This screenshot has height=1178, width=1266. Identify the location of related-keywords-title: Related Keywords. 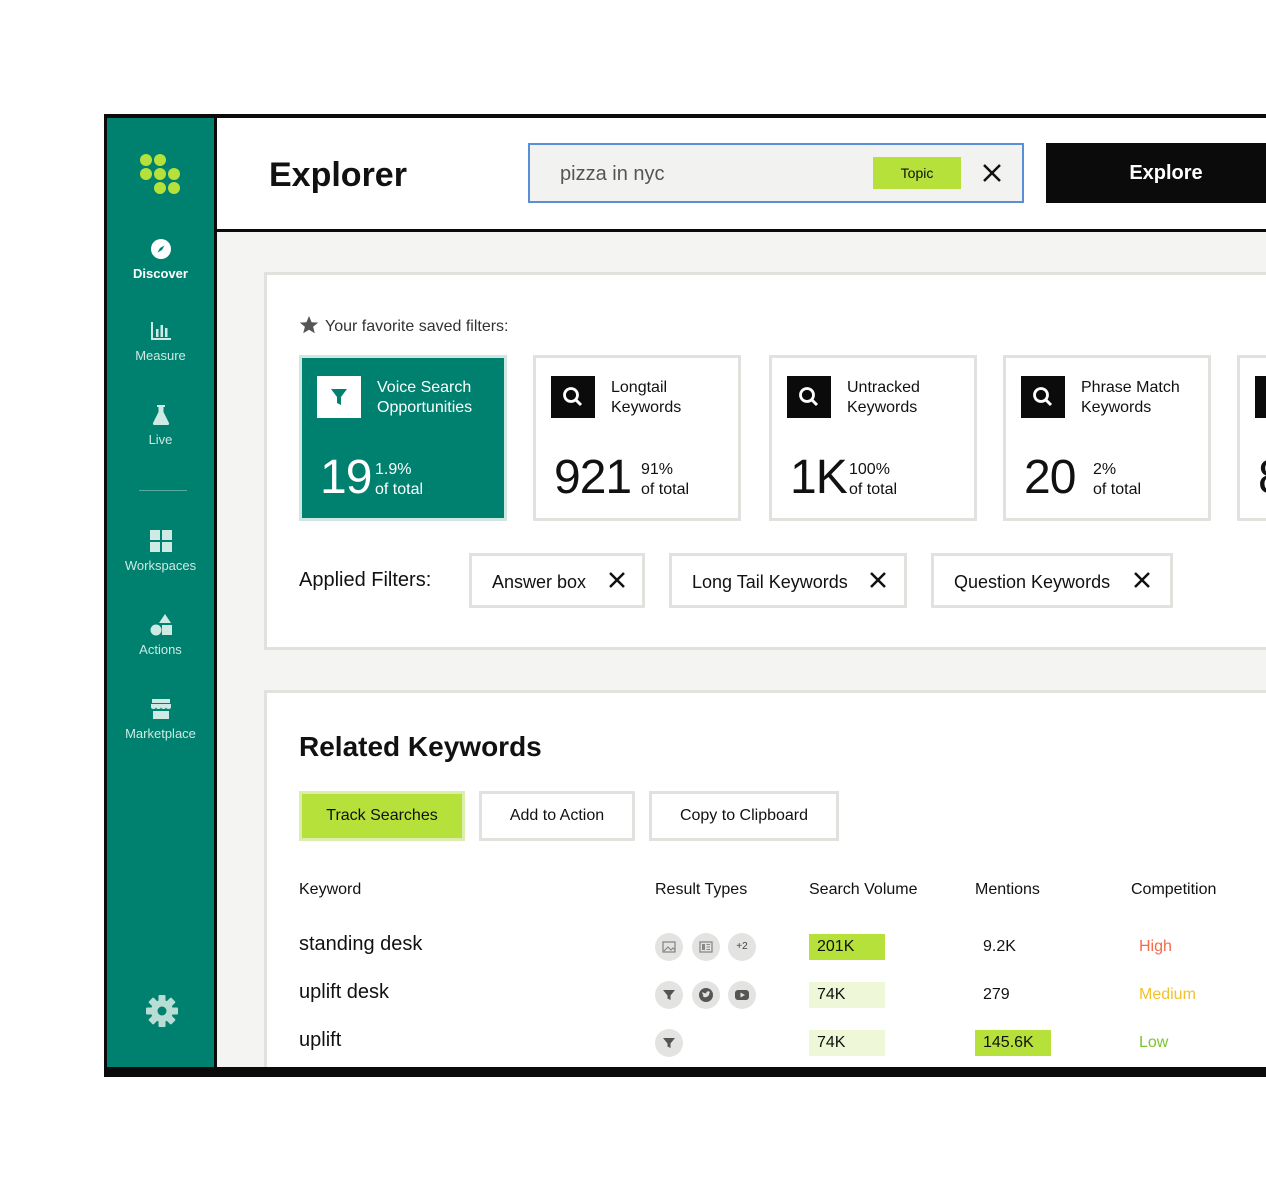
(420, 746).